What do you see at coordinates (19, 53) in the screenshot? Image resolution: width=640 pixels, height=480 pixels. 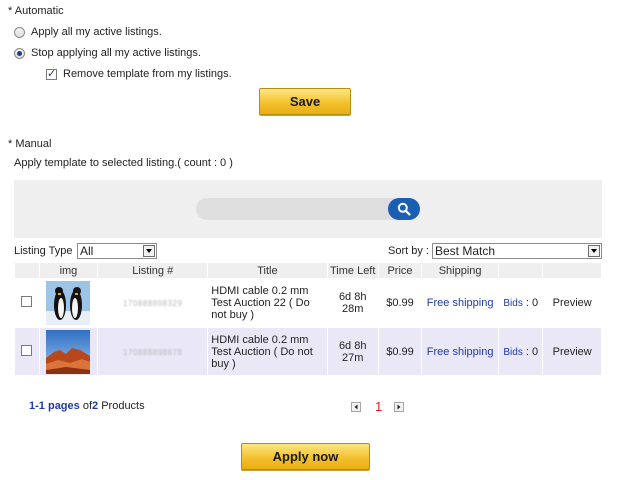 I see `stop-applying-radio` at bounding box center [19, 53].